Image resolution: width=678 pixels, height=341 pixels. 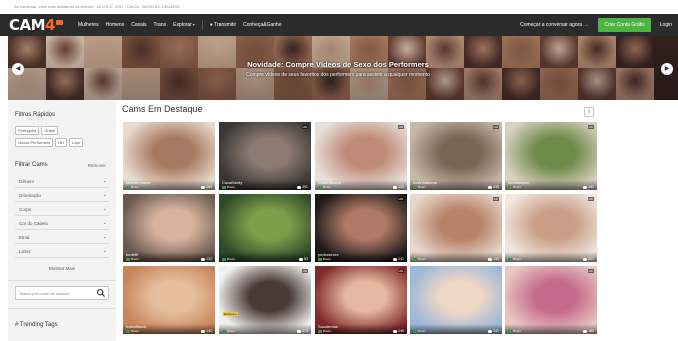 I want to click on nav-explore-label: Explorar, so click(x=182, y=25).